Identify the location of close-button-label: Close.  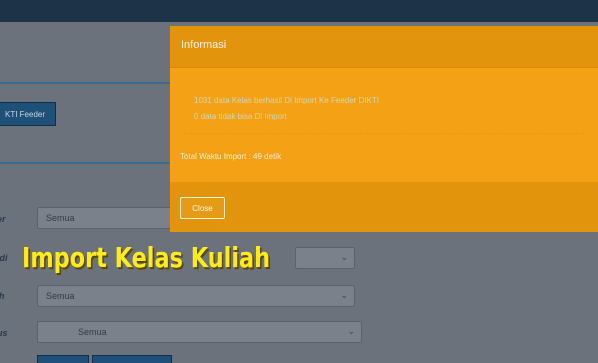
(202, 208).